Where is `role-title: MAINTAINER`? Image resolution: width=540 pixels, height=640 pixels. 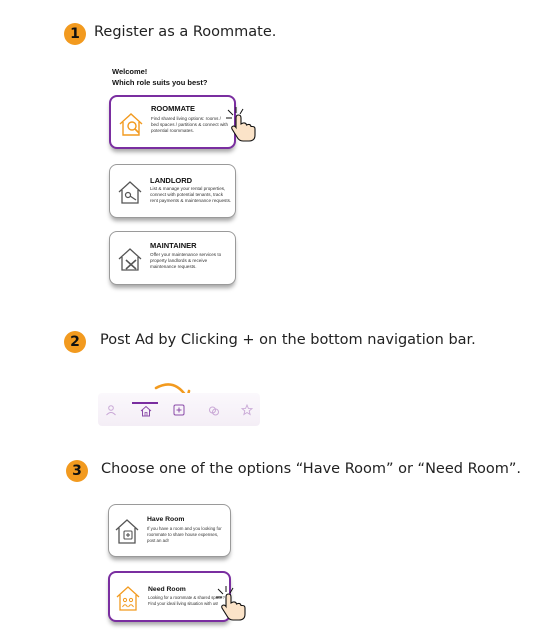
role-title: MAINTAINER is located at coordinates (173, 245).